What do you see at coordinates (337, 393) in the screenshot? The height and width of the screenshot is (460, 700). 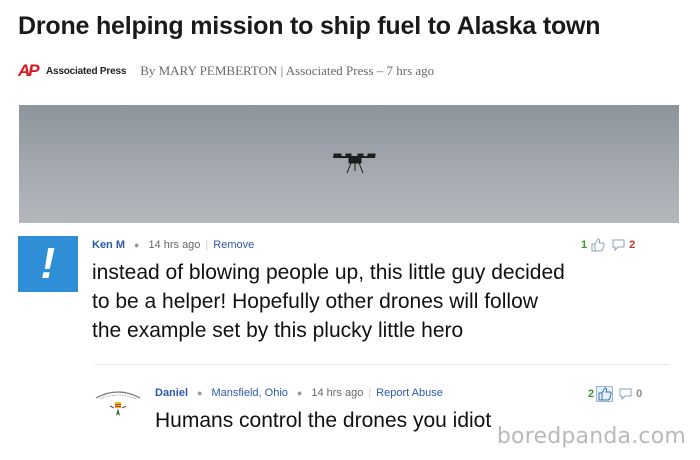 I see `reply-time: 14 hrs ago` at bounding box center [337, 393].